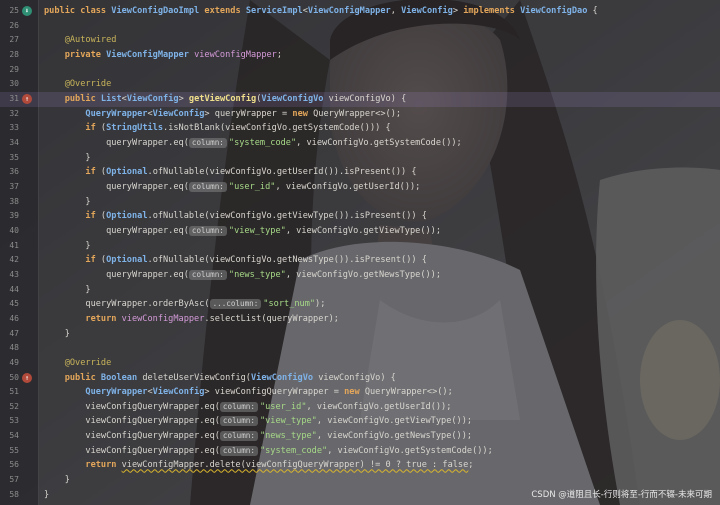 The height and width of the screenshot is (505, 720). What do you see at coordinates (14, 142) in the screenshot?
I see `line-number: 34` at bounding box center [14, 142].